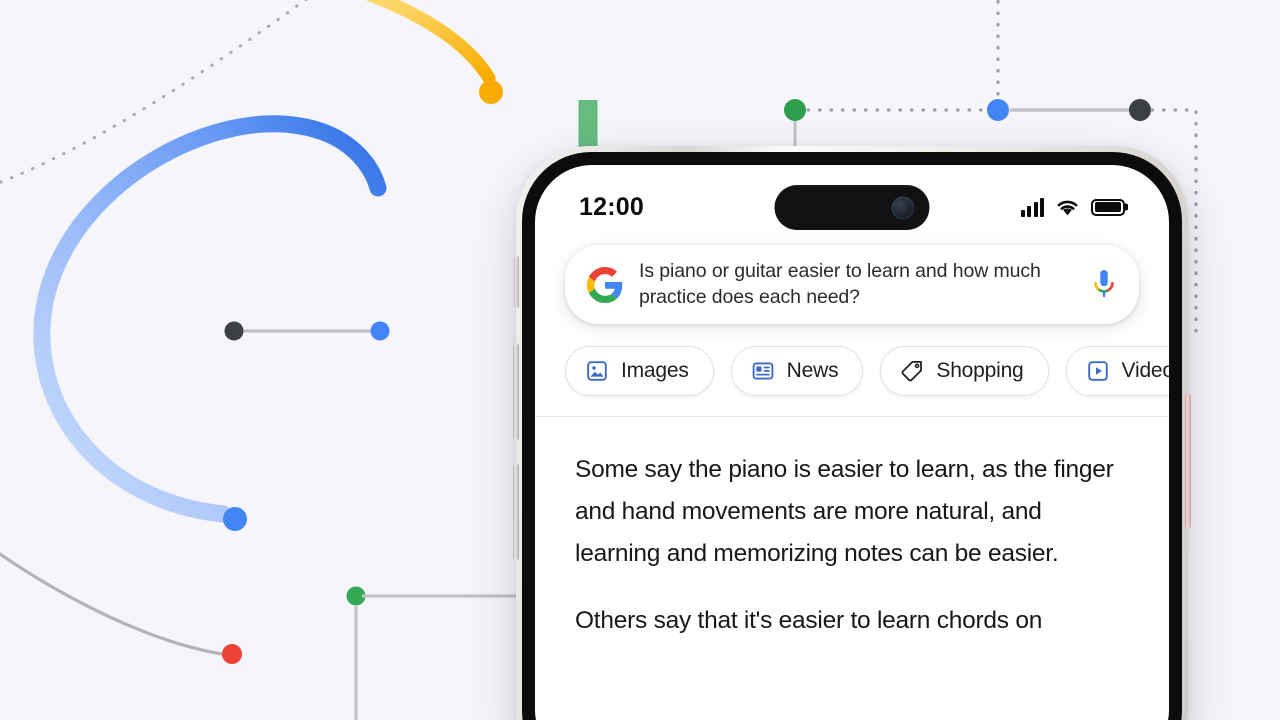  Describe the element at coordinates (1188, 461) in the screenshot. I see `power-button` at that location.